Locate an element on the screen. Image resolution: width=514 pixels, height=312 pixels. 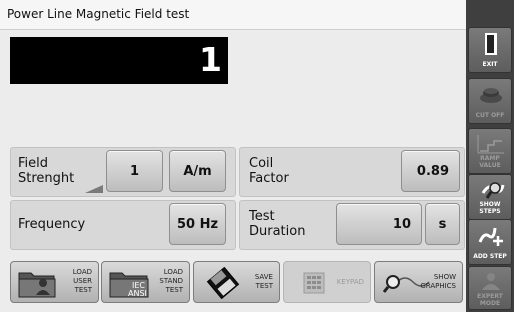
field-strength-label: Field Strenght is located at coordinates (46, 171).